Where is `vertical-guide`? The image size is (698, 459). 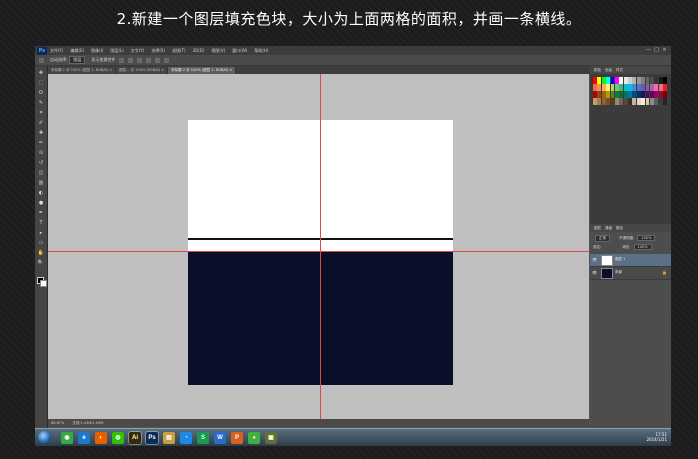
vertical-guide is located at coordinates (320, 246).